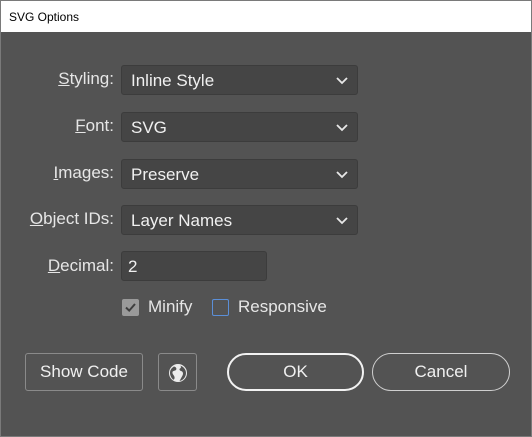  Describe the element at coordinates (441, 372) in the screenshot. I see `cancel-button: Cancel` at that location.